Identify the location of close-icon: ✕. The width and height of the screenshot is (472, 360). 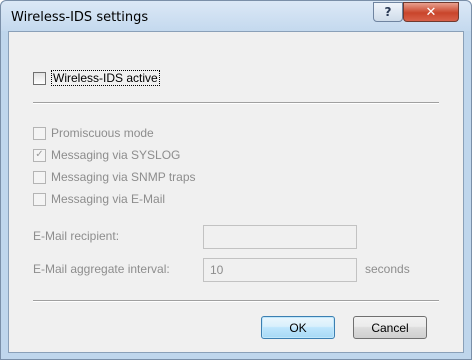
(431, 12).